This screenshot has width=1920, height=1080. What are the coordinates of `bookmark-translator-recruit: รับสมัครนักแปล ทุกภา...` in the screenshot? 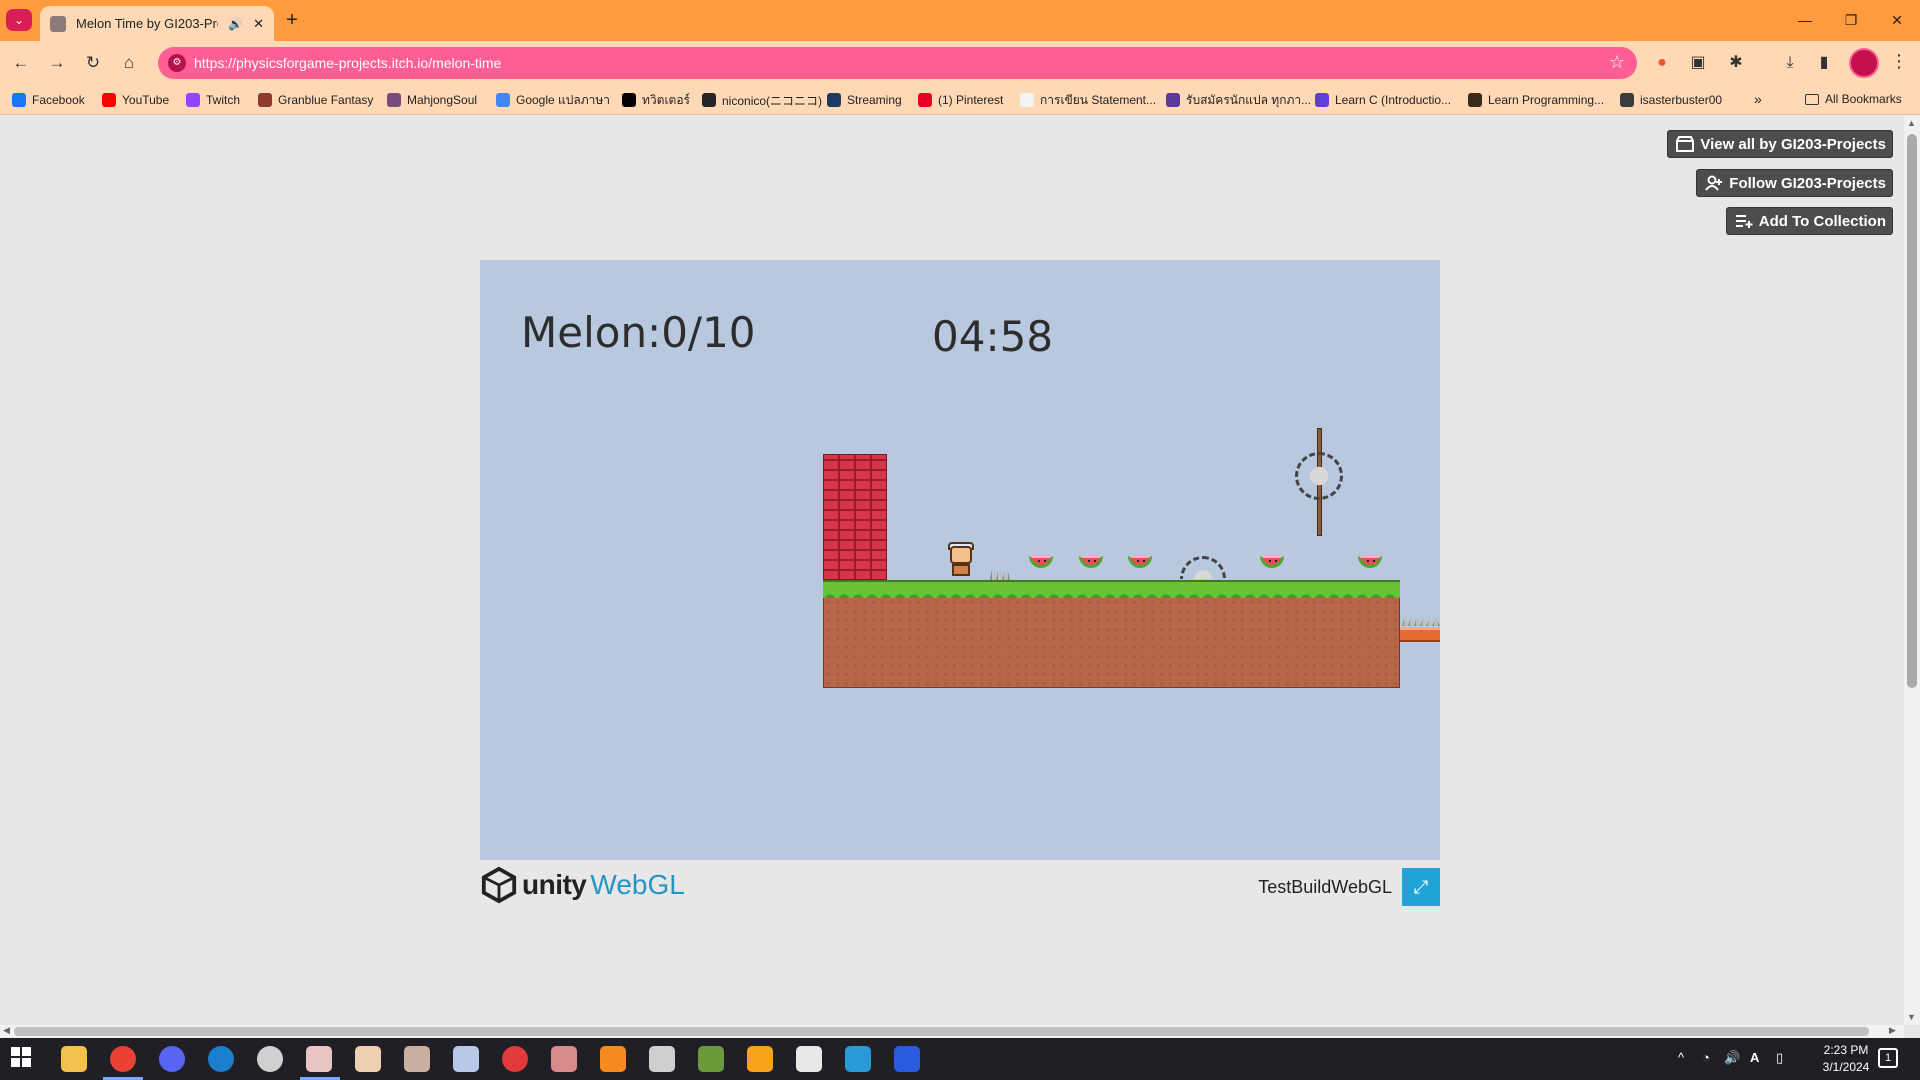 It's located at (1238, 100).